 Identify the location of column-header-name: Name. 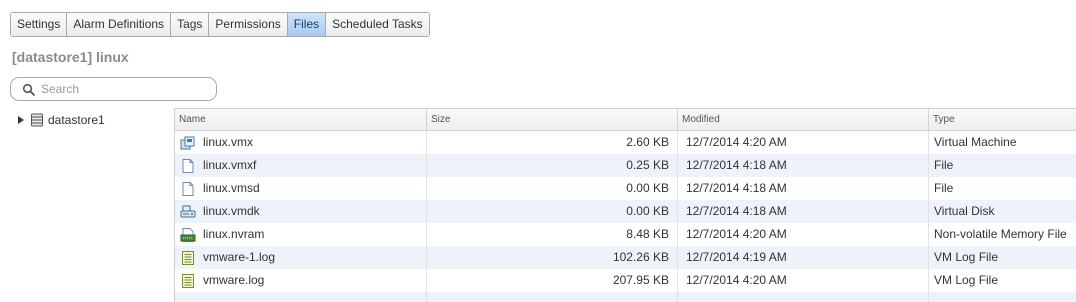
(301, 120).